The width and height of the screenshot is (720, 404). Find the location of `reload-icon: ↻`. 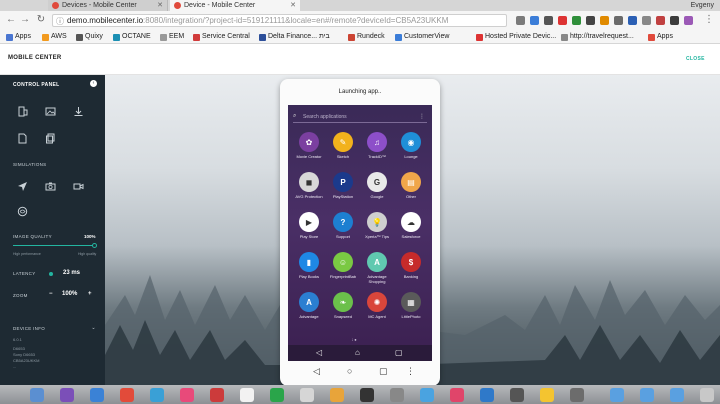

reload-icon: ↻ is located at coordinates (41, 20).